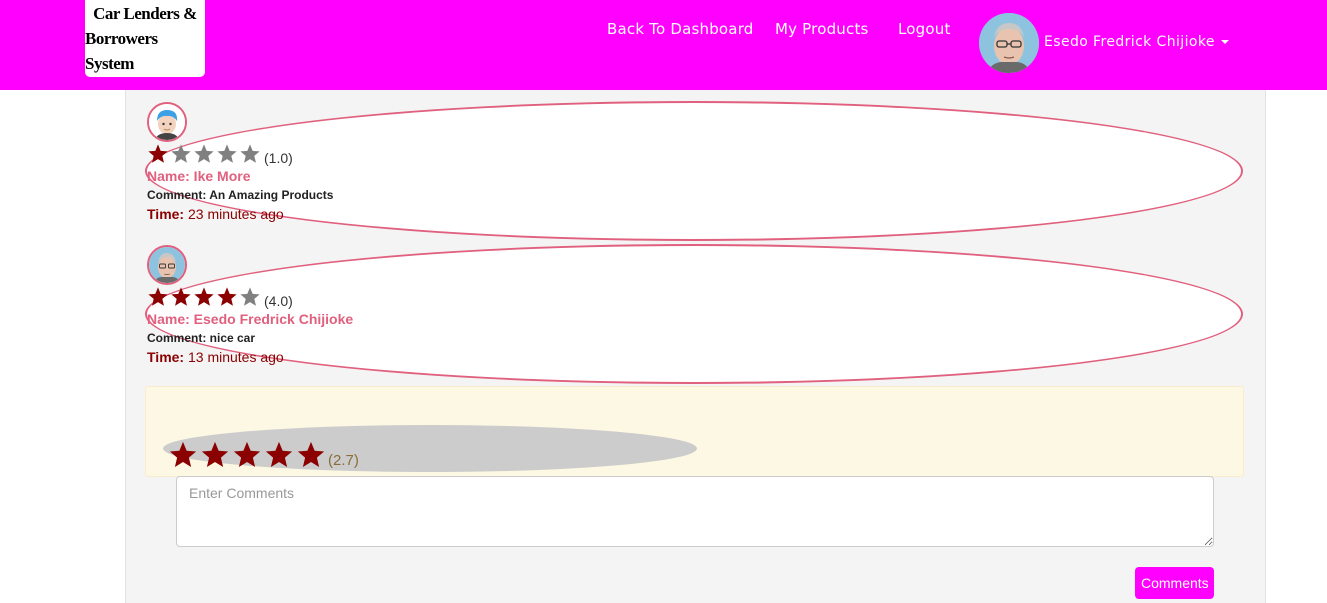  I want to click on review-rating: (1.0), so click(220, 156).